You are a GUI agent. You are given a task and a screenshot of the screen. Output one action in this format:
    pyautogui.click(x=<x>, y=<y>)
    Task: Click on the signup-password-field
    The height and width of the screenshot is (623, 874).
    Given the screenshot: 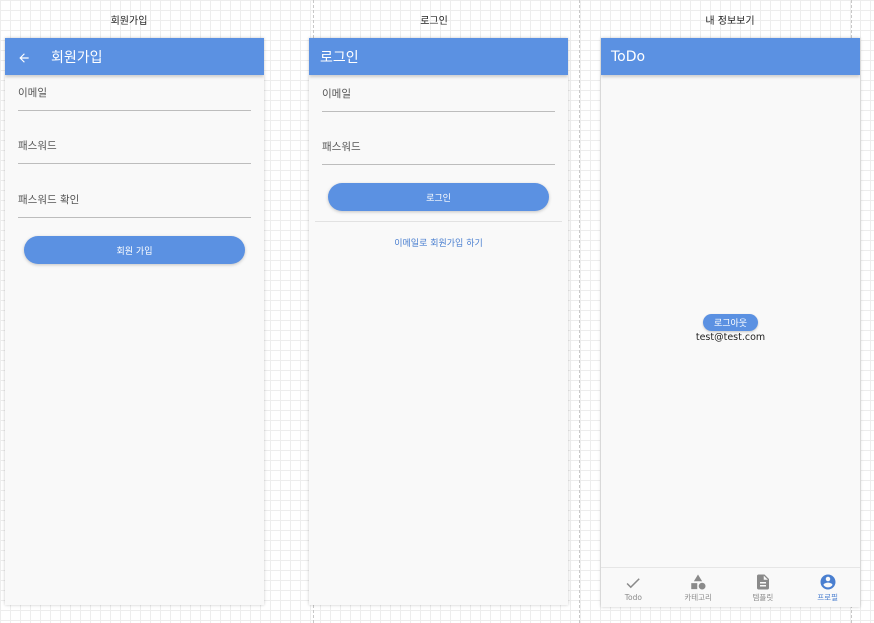 What is the action you would take?
    pyautogui.click(x=134, y=150)
    